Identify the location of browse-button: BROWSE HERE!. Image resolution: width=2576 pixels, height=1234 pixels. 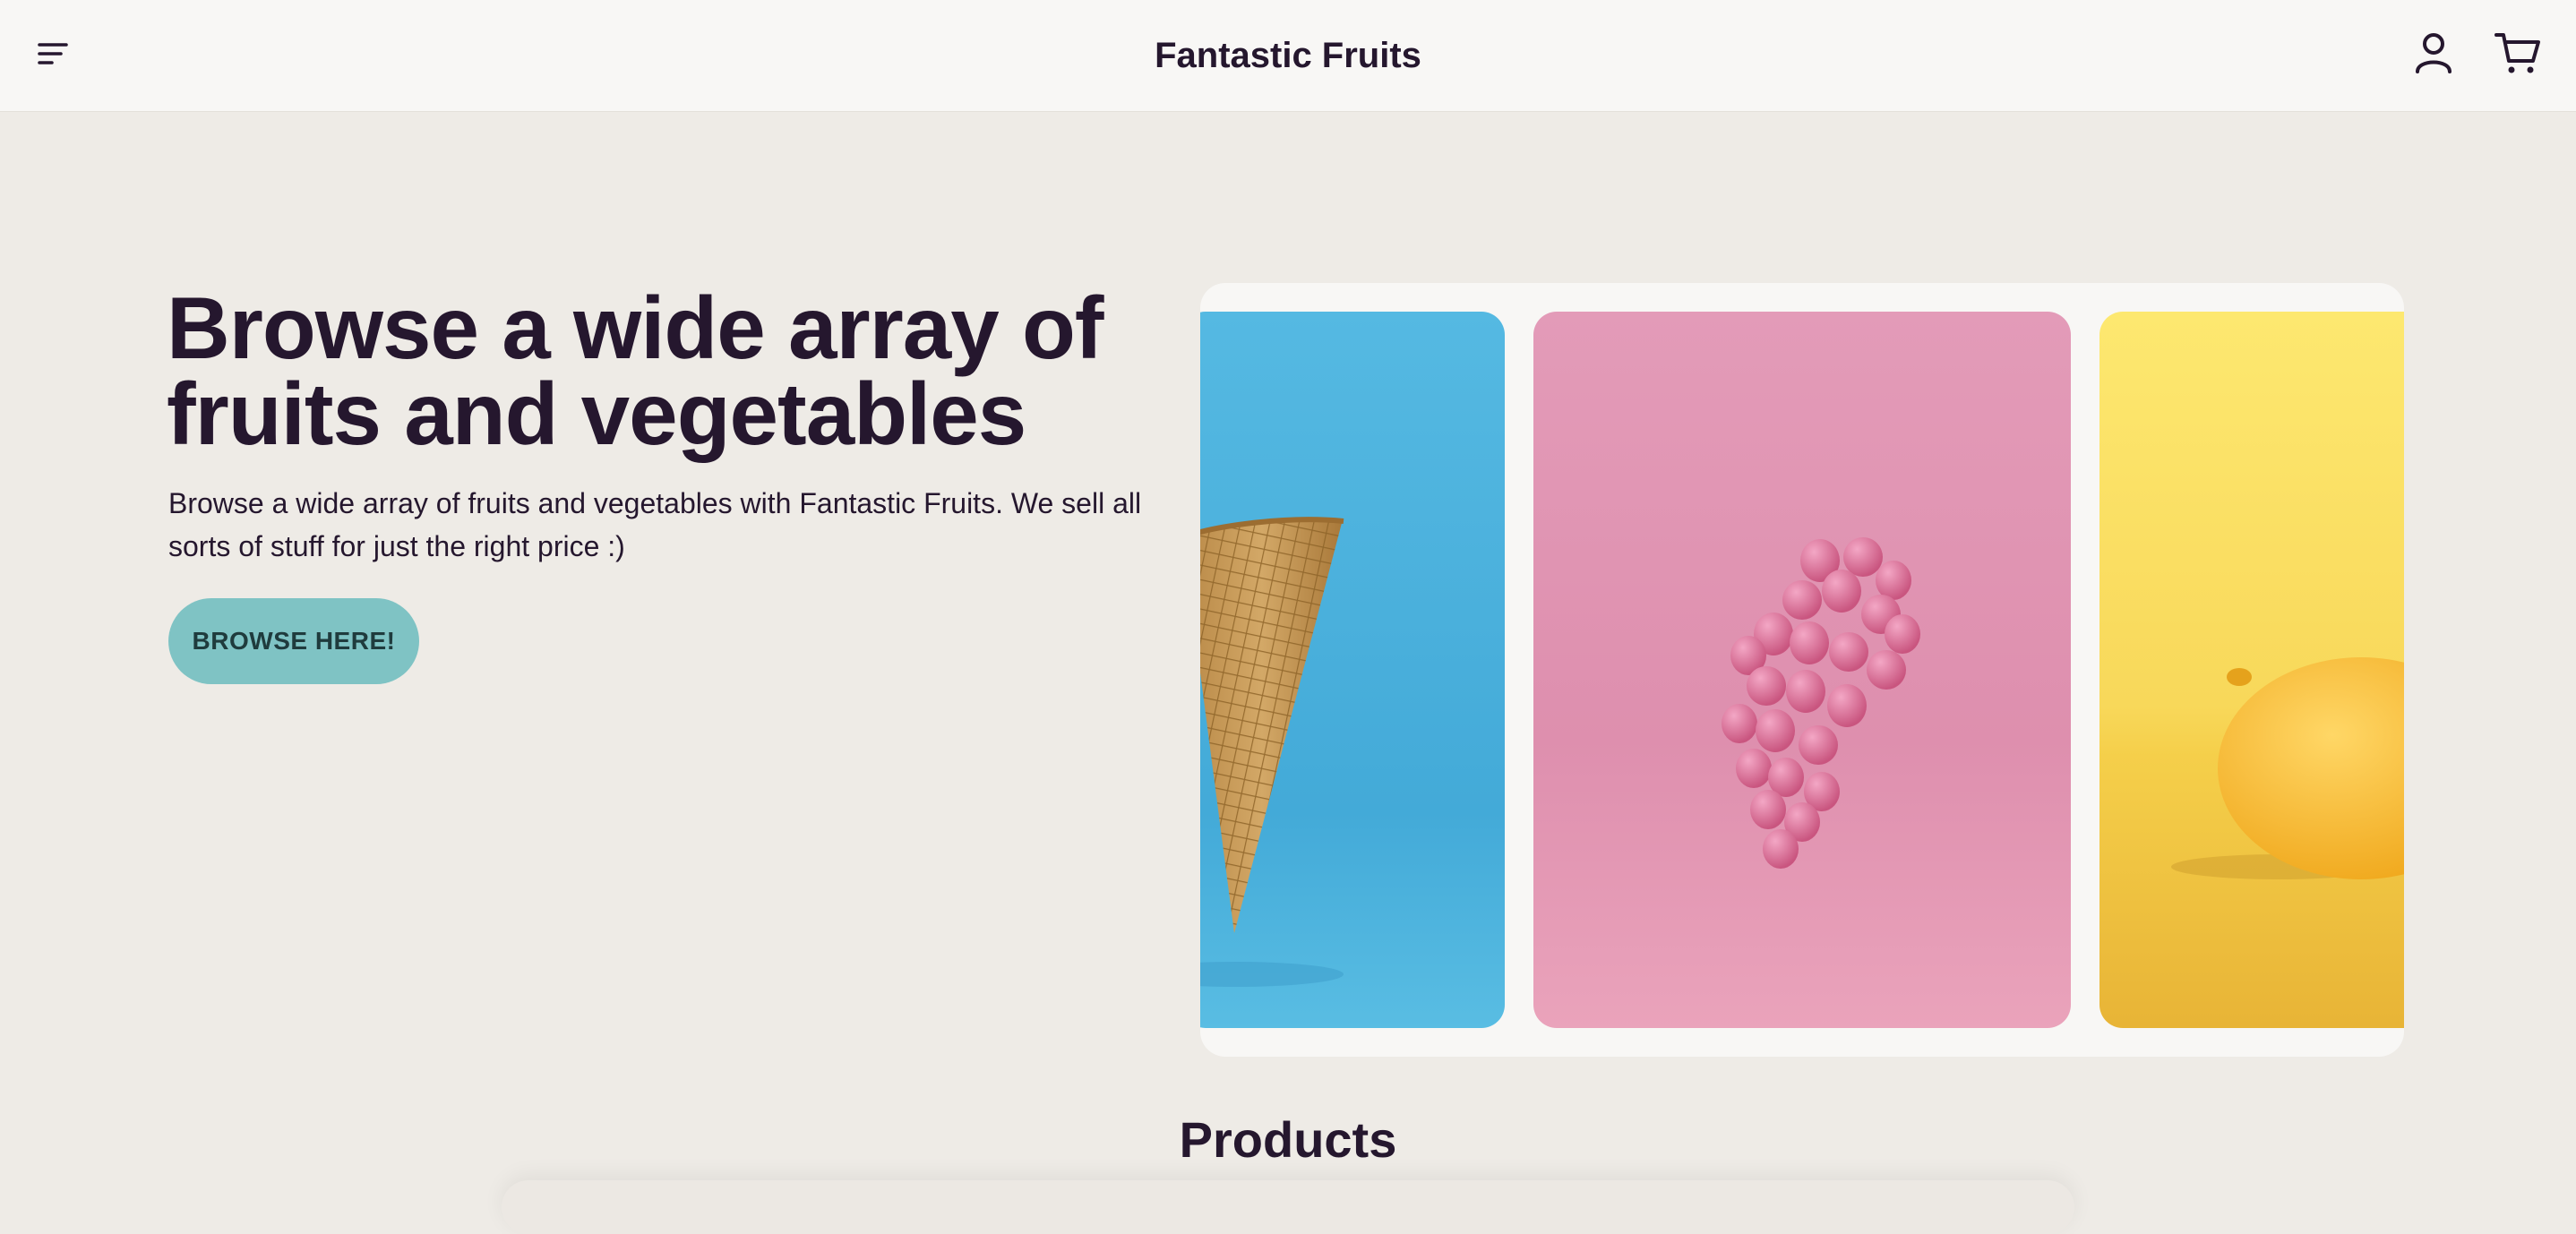
(293, 641).